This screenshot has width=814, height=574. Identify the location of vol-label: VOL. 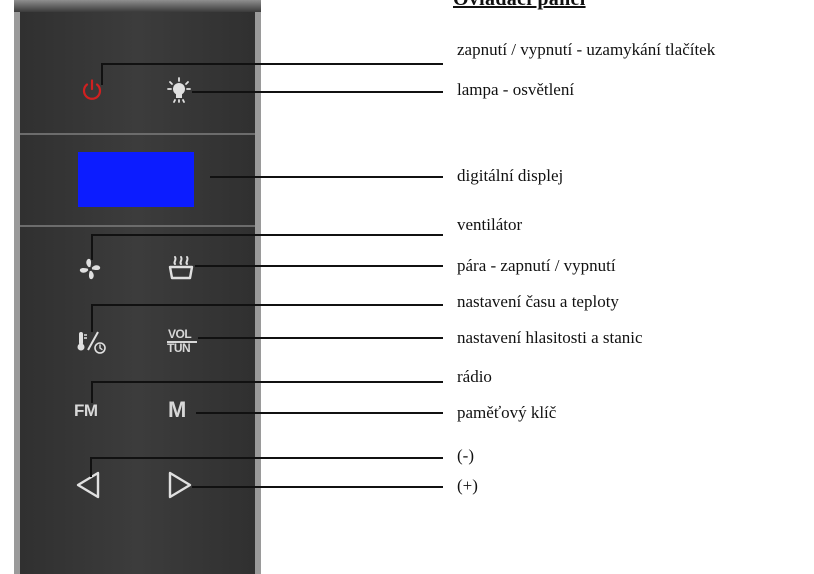
(180, 334).